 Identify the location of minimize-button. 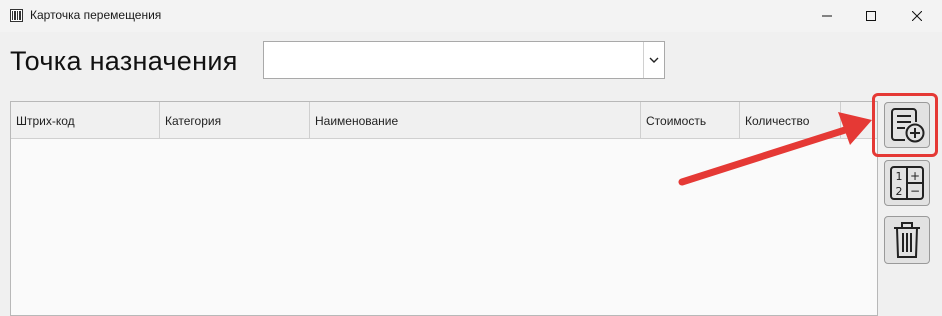
(827, 16).